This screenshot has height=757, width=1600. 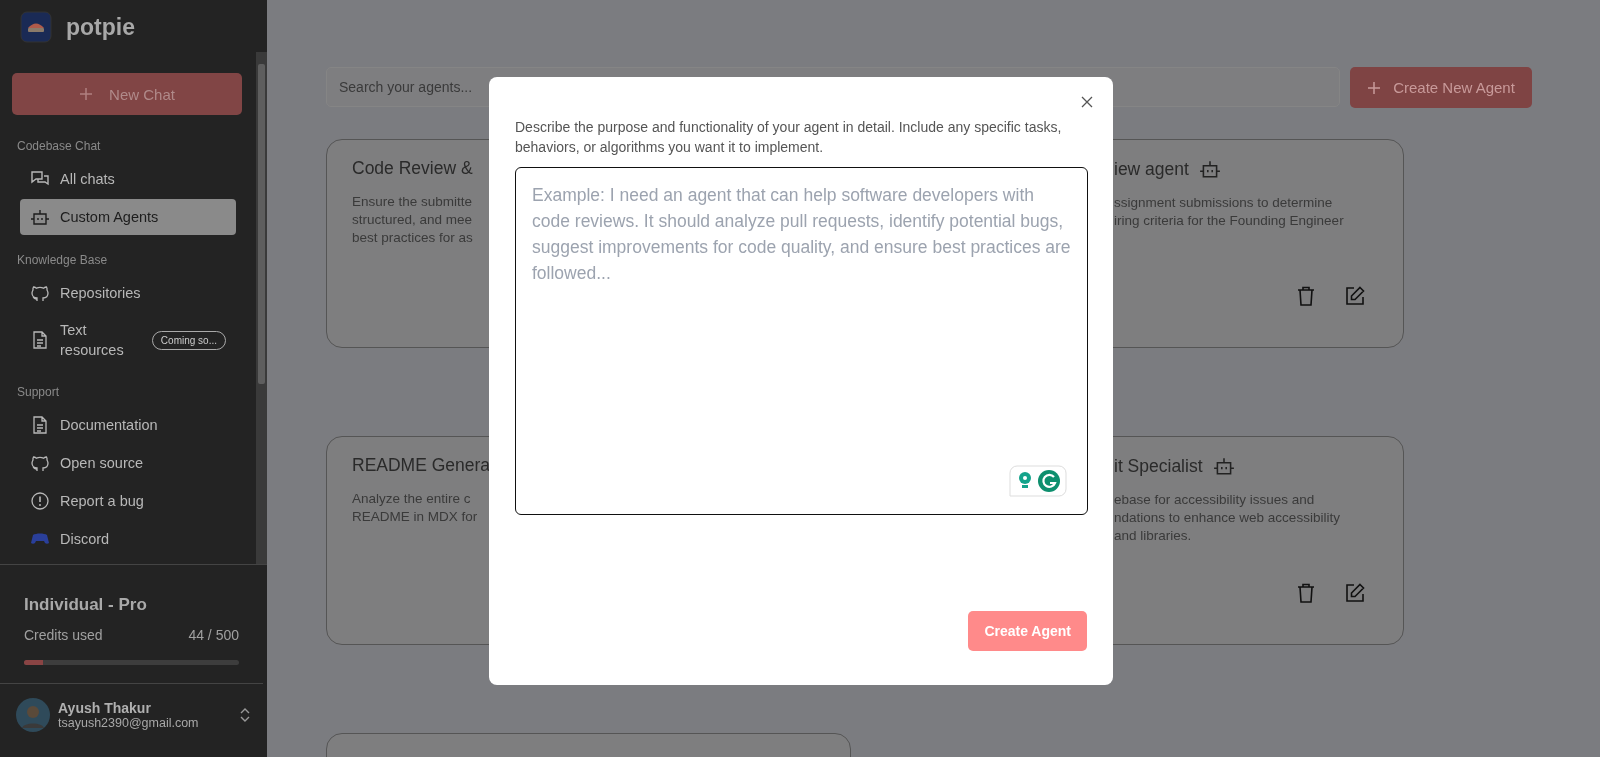 I want to click on section-heading: Knowledge Base, so click(x=62, y=261).